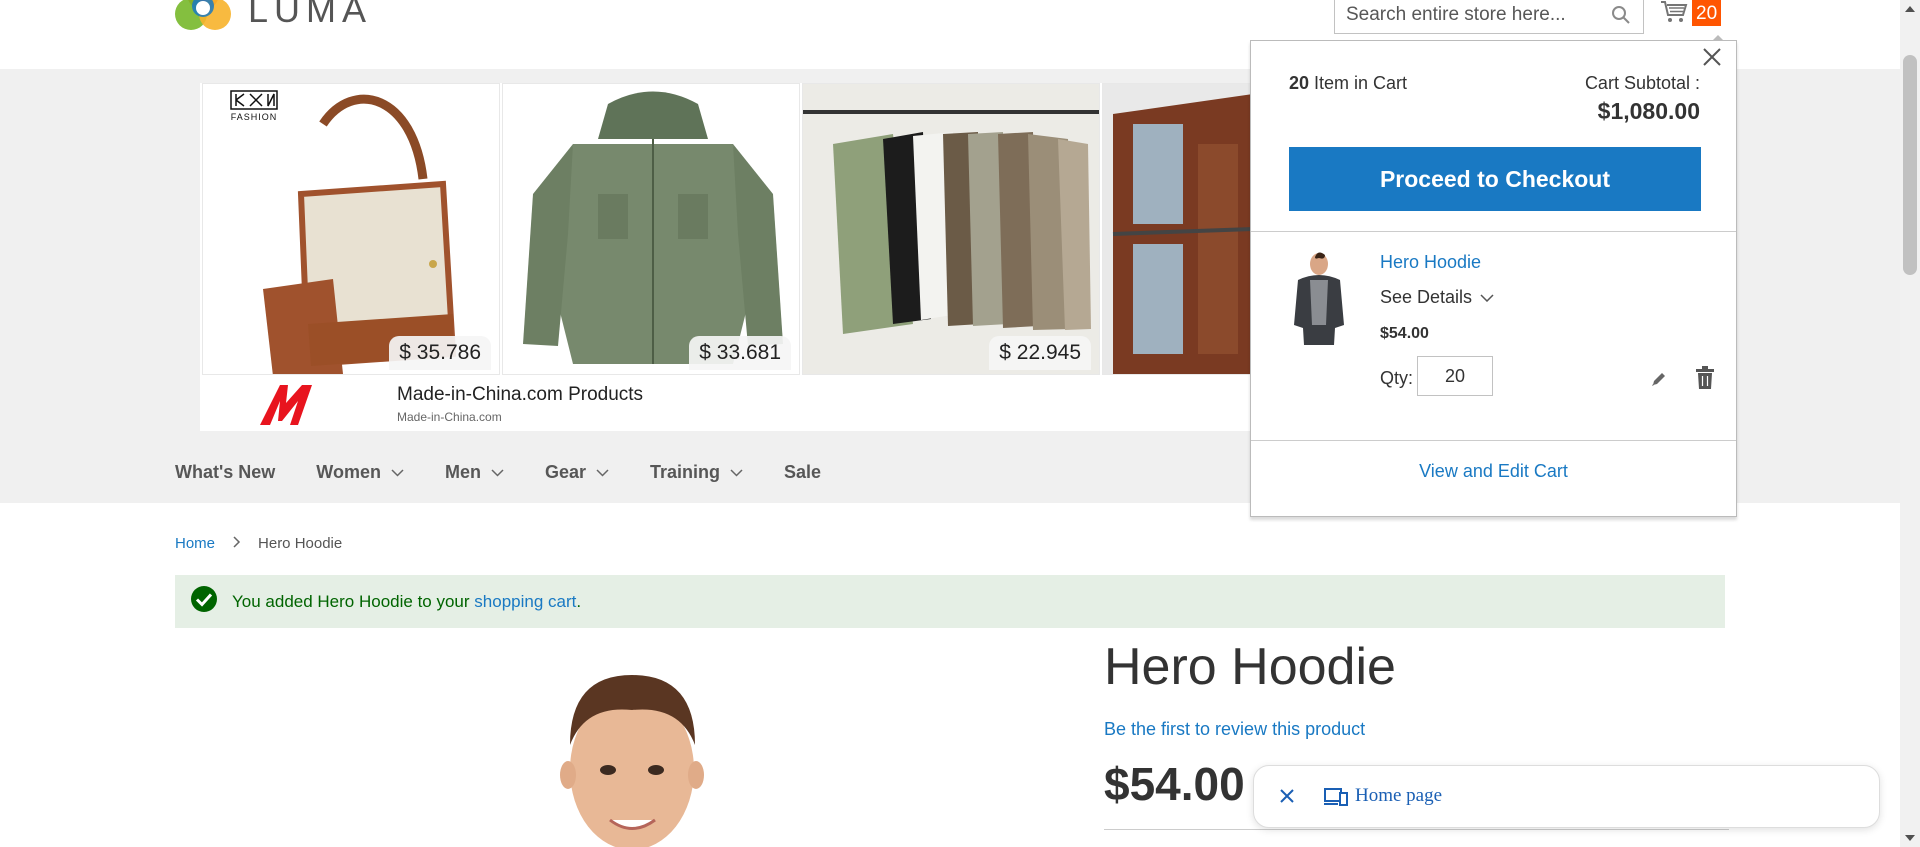 This screenshot has width=1920, height=847. I want to click on ad-card-handbag: FASHION $ 35.786, so click(351, 229).